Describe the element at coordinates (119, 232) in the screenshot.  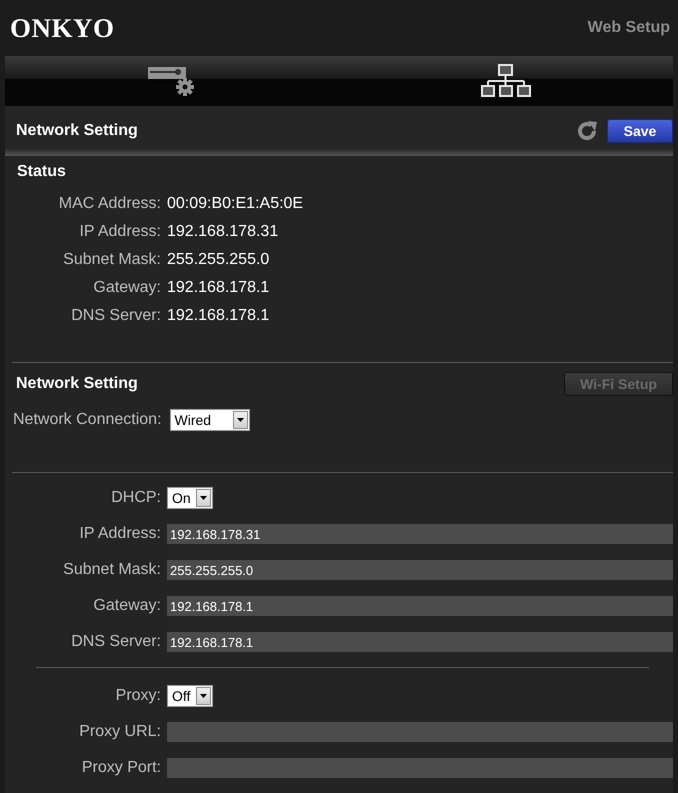
I see `status-label: IP Address:` at that location.